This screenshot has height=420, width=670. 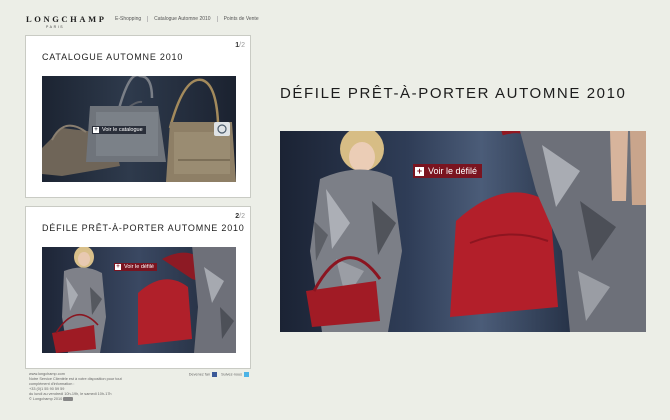 What do you see at coordinates (135, 267) in the screenshot?
I see `voir-defile-button-small: + Voir le défilé` at bounding box center [135, 267].